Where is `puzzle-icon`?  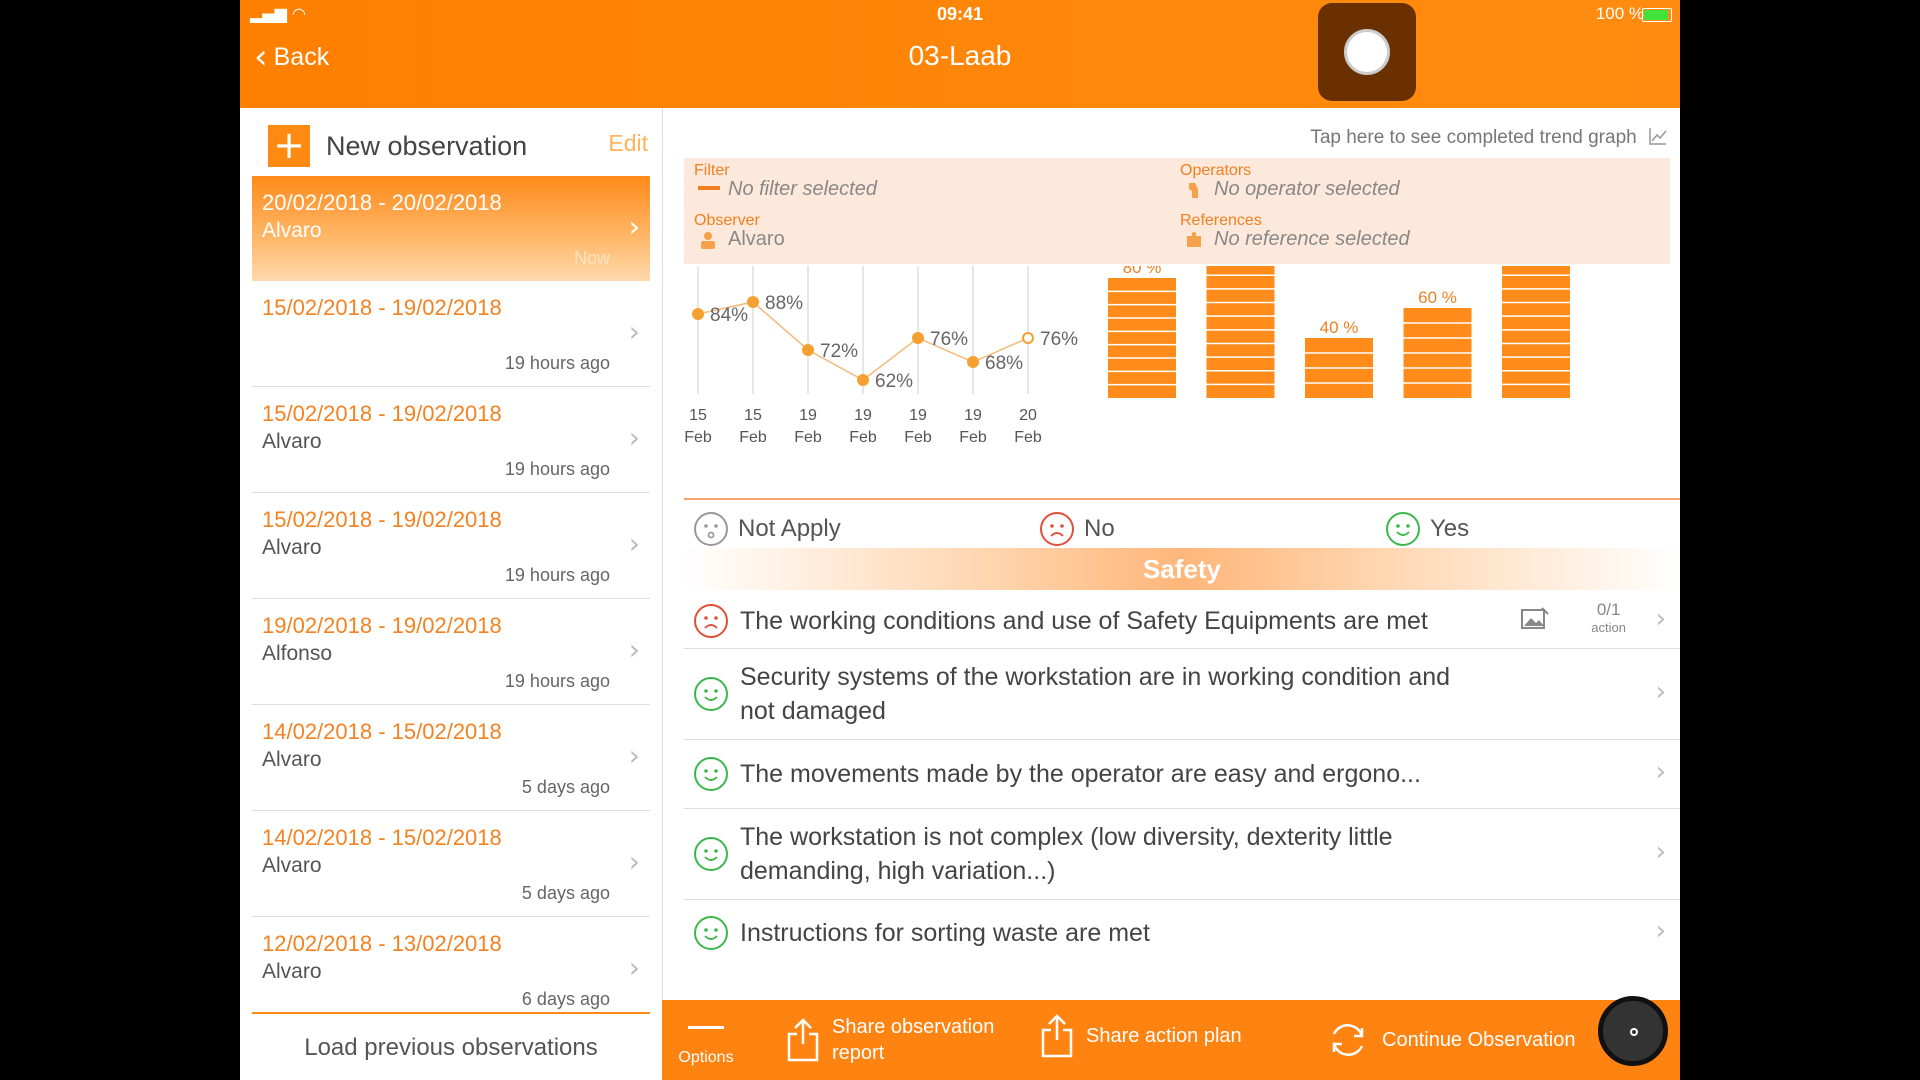
puzzle-icon is located at coordinates (1194, 239).